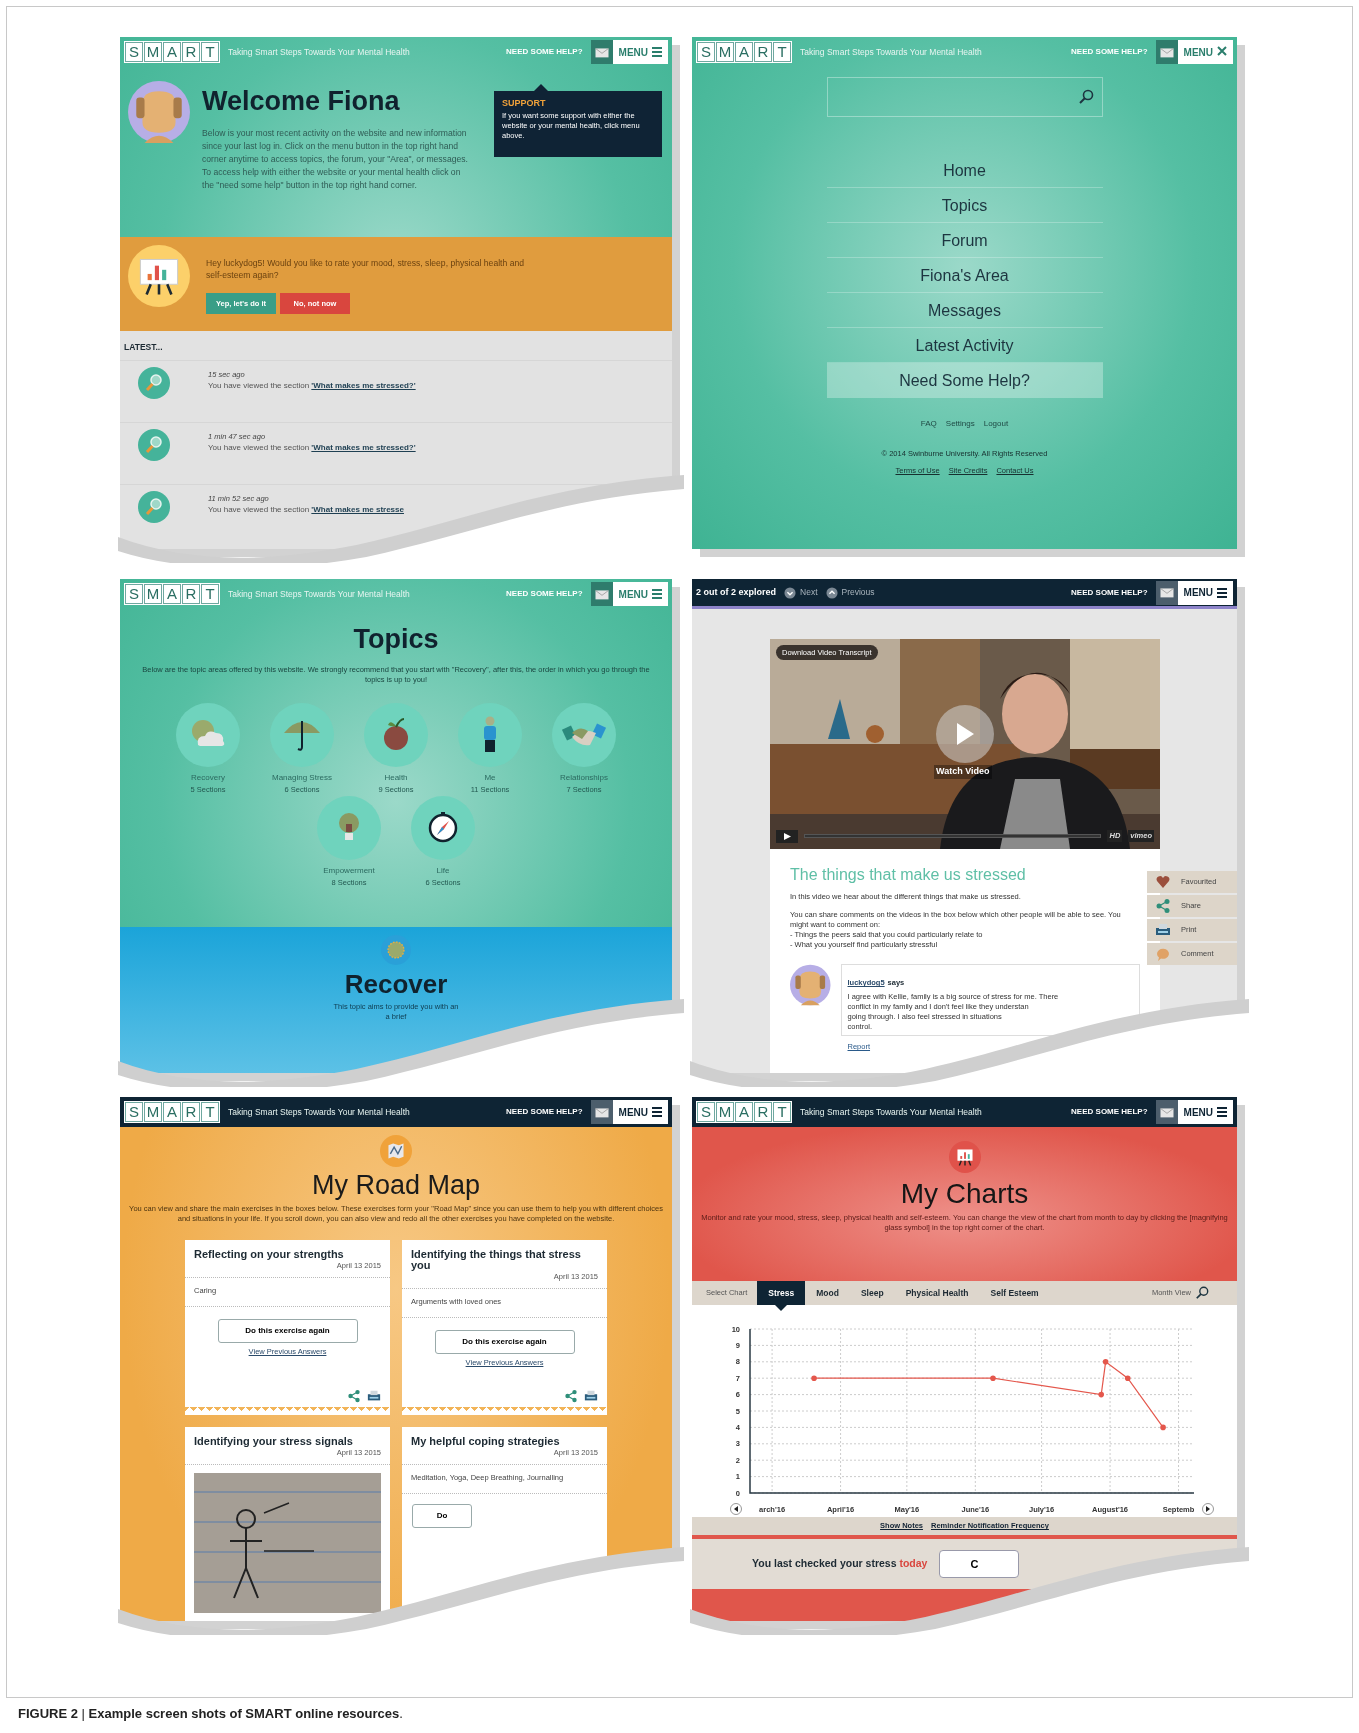 This screenshot has width=1359, height=1733. I want to click on page-title: My Charts, so click(964, 1194).